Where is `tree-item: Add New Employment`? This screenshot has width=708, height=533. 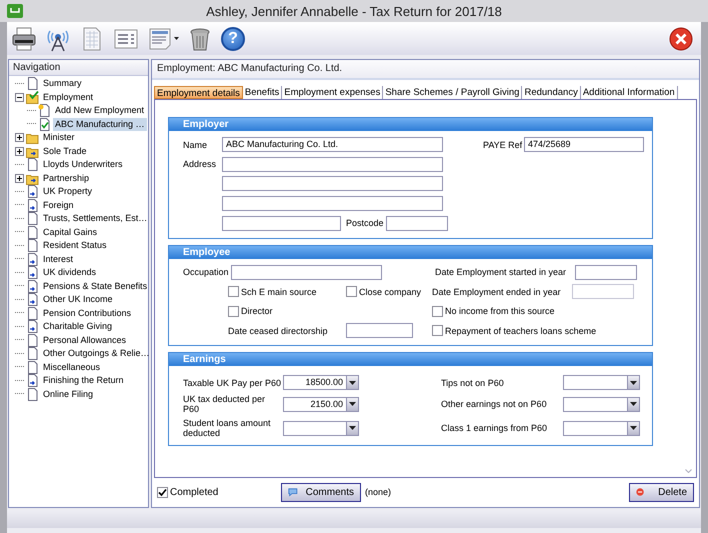
tree-item: Add New Employment is located at coordinates (99, 111).